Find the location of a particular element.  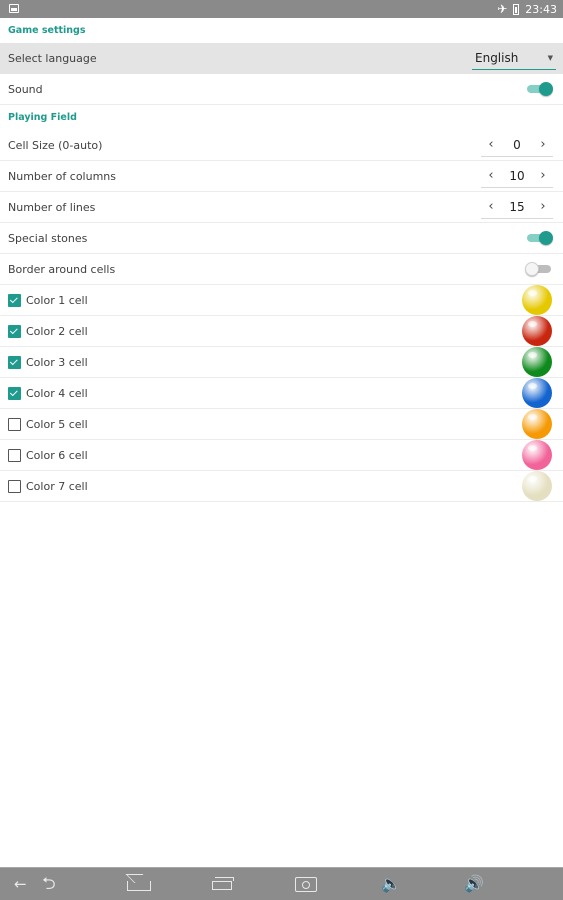

columns-stepper: ‹ 10 › is located at coordinates (517, 176).